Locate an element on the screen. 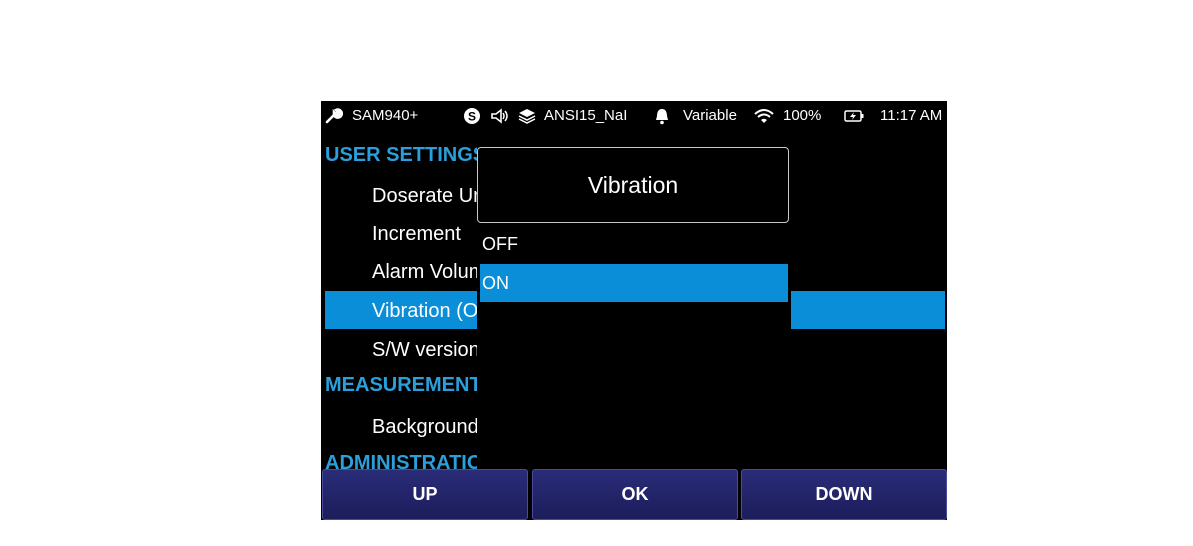 Image resolution: width=1193 pixels, height=546 pixels. ok-button: OK is located at coordinates (635, 494).